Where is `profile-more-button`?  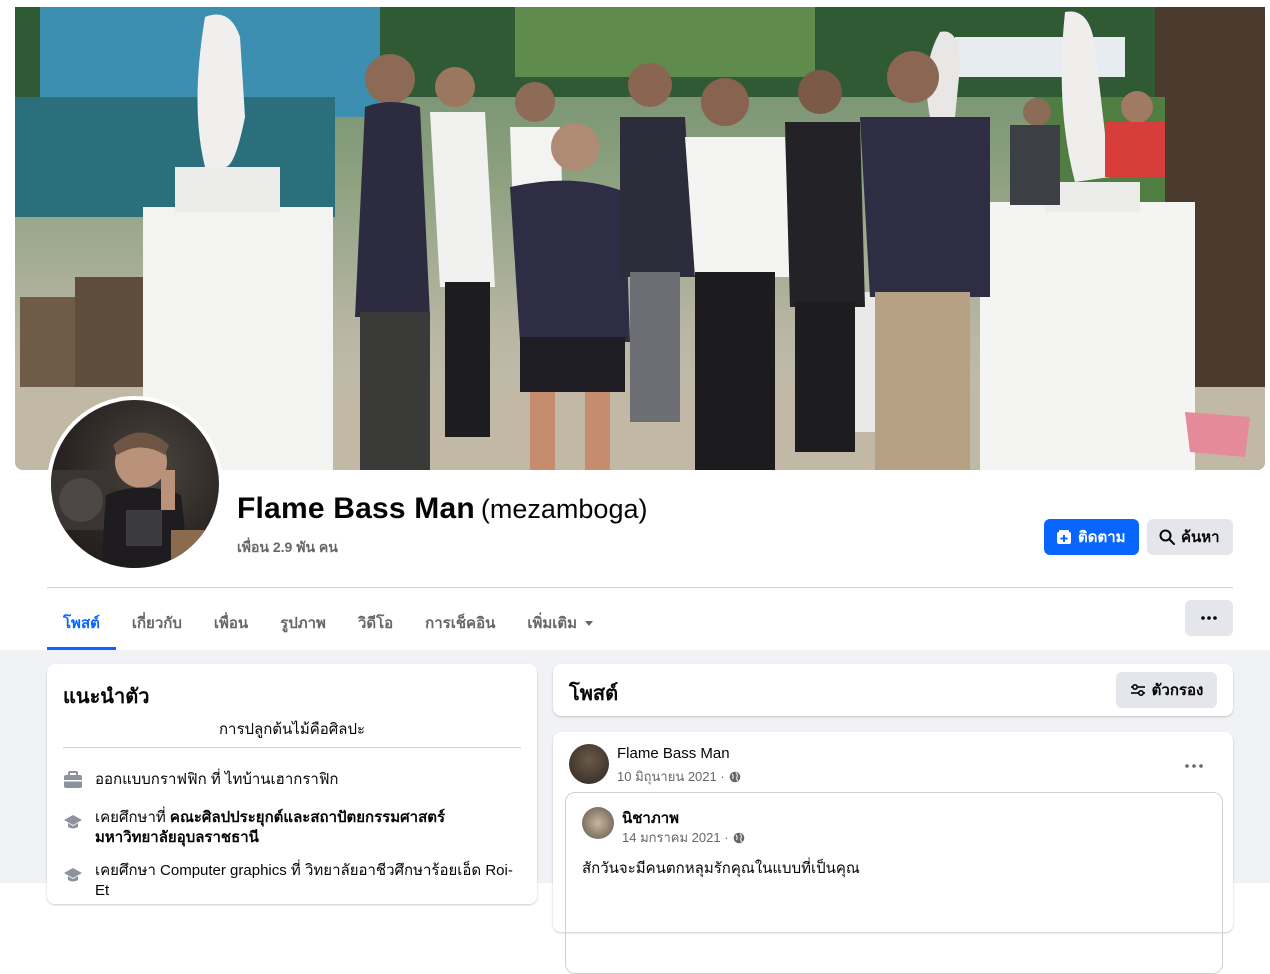 profile-more-button is located at coordinates (1209, 618).